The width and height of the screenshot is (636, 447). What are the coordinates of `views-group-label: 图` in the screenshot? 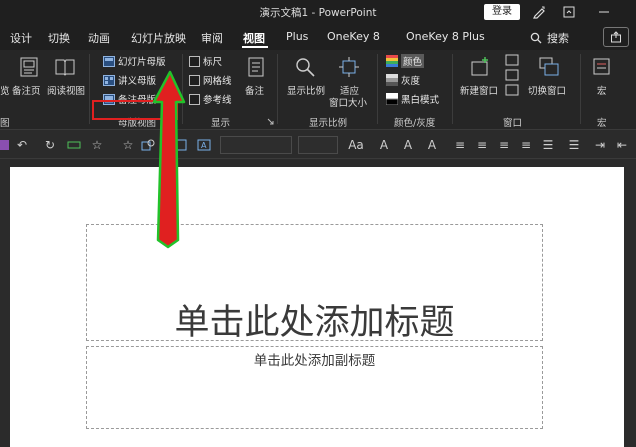 It's located at (5, 123).